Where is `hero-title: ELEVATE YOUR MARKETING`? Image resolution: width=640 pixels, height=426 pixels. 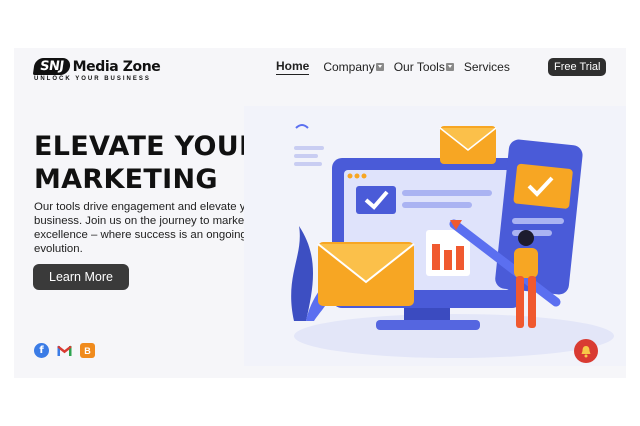
hero-title: ELEVATE YOUR MARKETING is located at coordinates (147, 163).